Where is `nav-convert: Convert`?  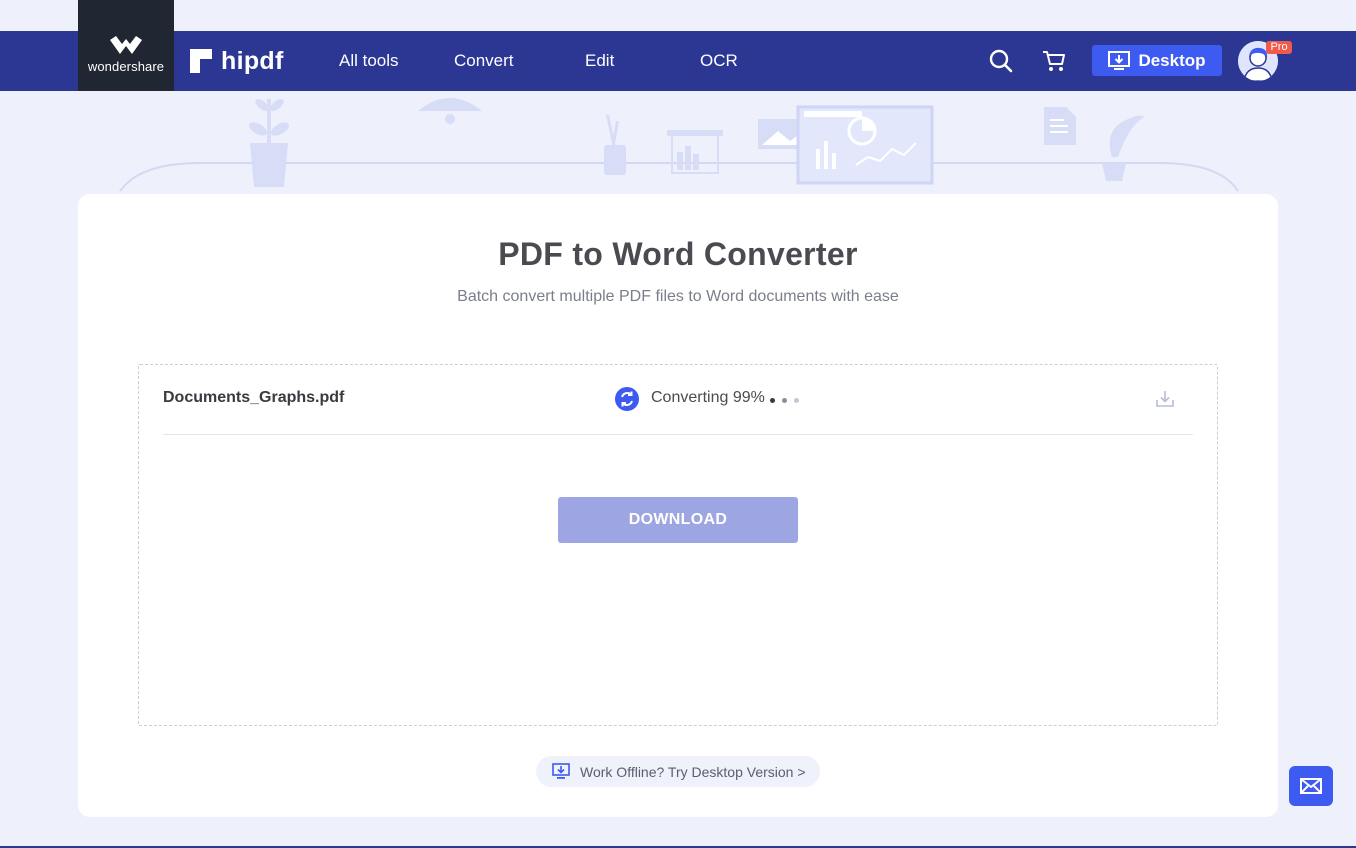
nav-convert: Convert is located at coordinates (484, 61).